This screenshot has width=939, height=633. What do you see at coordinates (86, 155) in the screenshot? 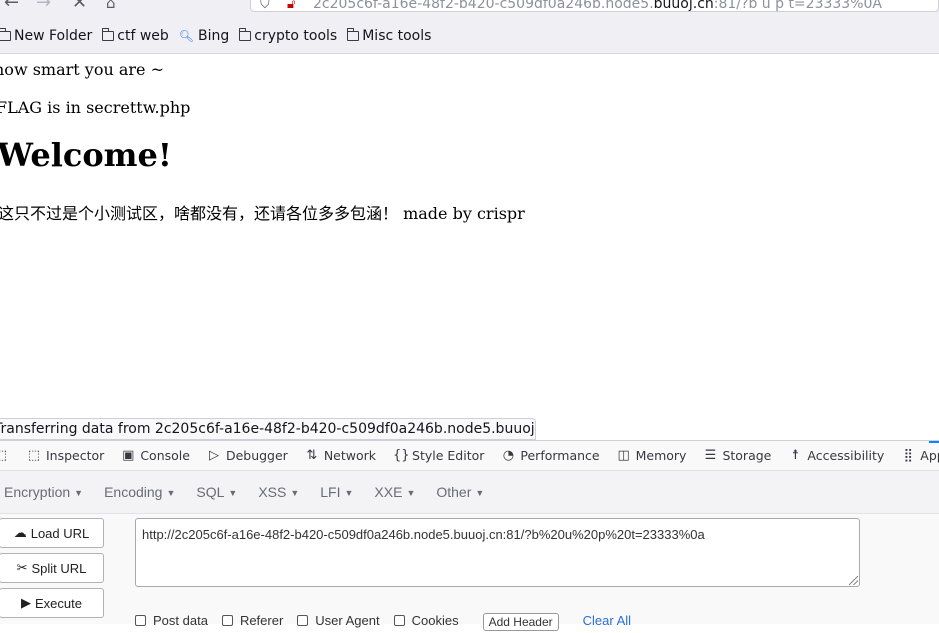
I see `page-title: Welcome!` at bounding box center [86, 155].